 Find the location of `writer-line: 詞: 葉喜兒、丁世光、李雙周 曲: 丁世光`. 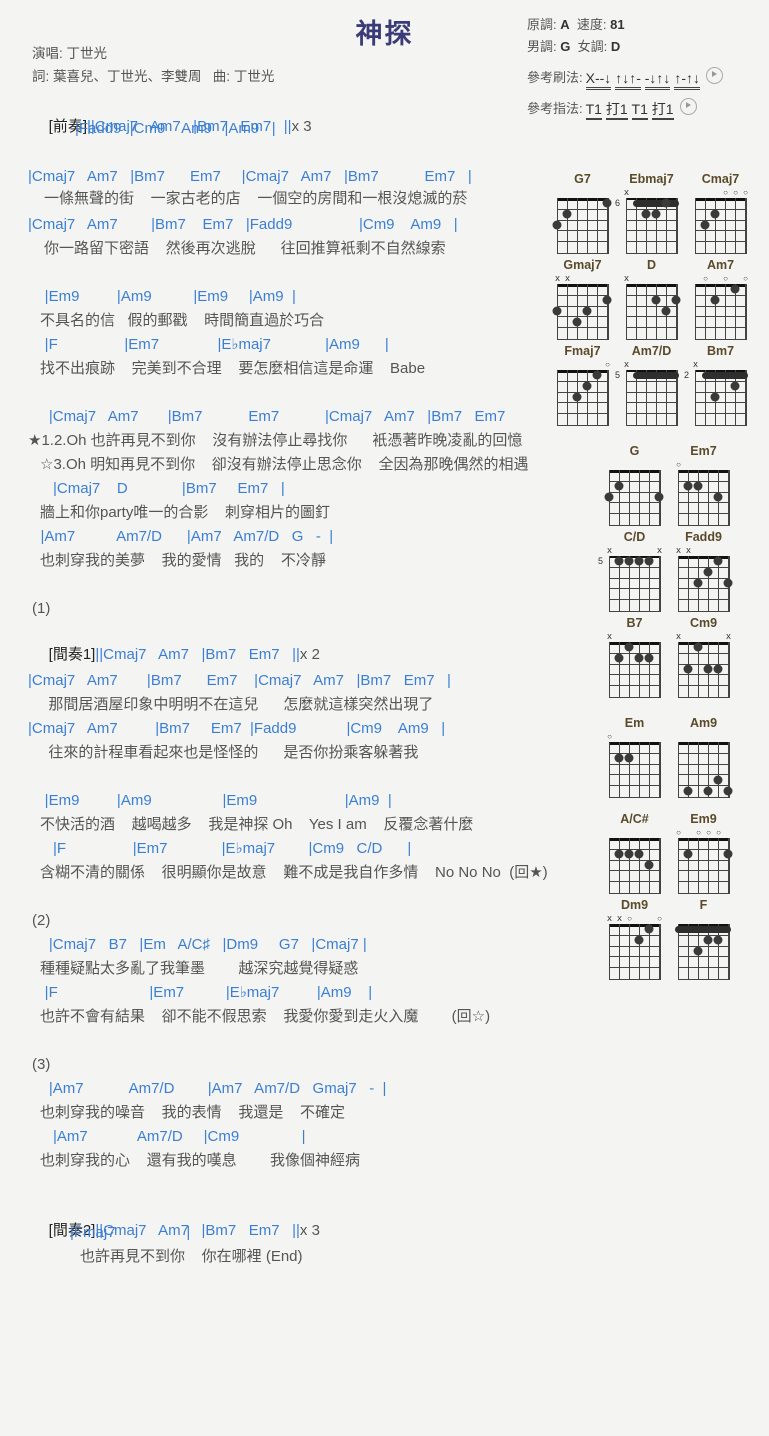

writer-line: 詞: 葉喜兒、丁世光、李雙周 曲: 丁世光 is located at coordinates (153, 76).